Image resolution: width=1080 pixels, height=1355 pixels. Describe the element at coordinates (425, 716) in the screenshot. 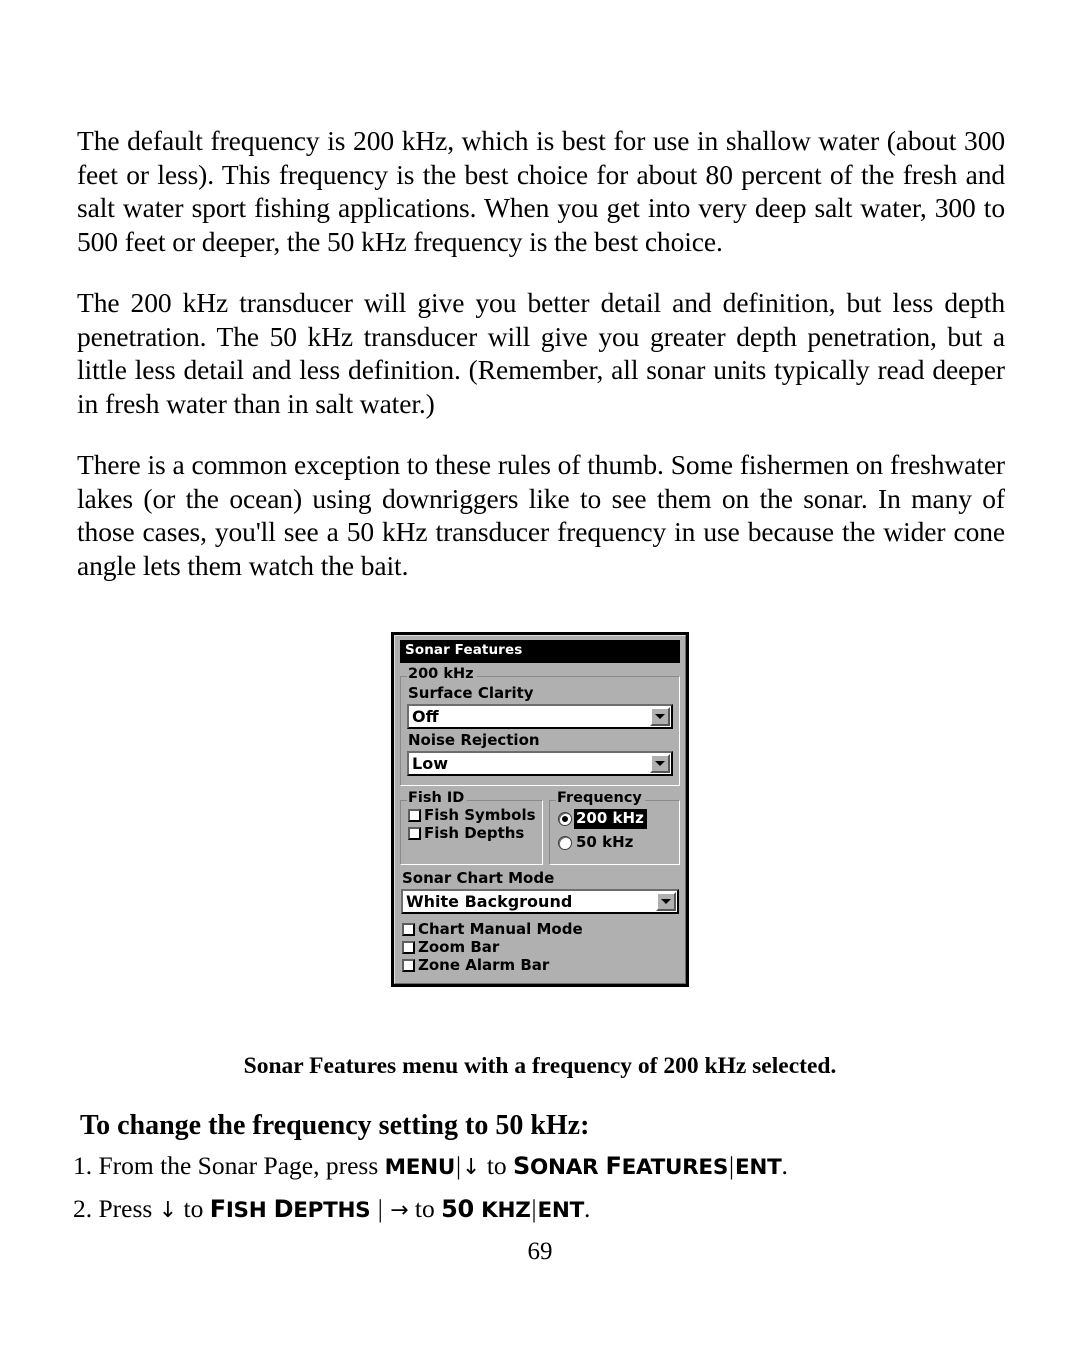

I see `surface-clarity-value: Off` at that location.